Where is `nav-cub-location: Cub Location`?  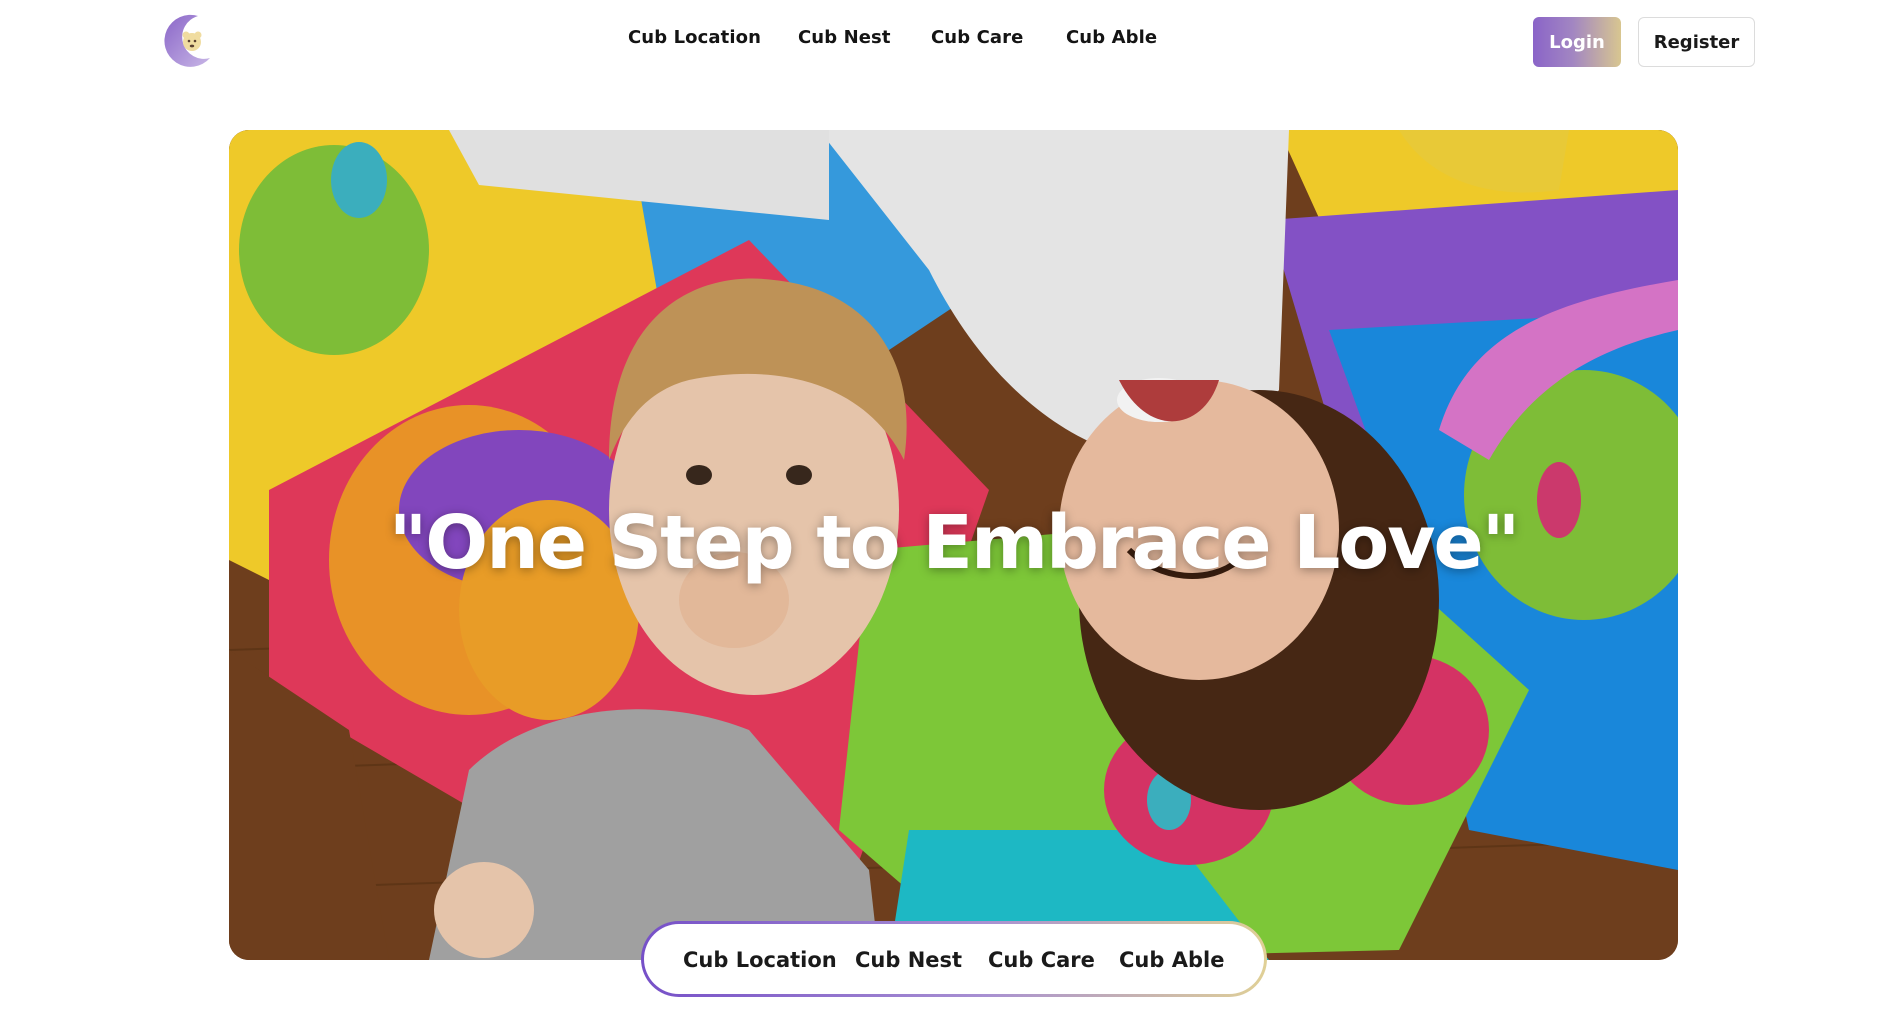 nav-cub-location: Cub Location is located at coordinates (694, 37).